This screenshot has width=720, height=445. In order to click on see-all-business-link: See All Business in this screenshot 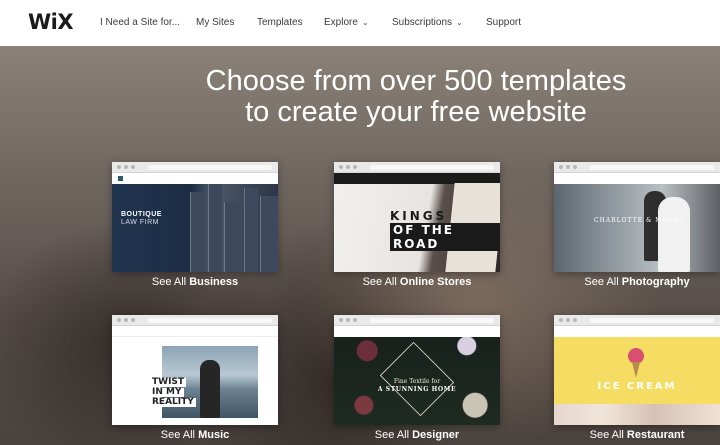, I will do `click(195, 282)`.